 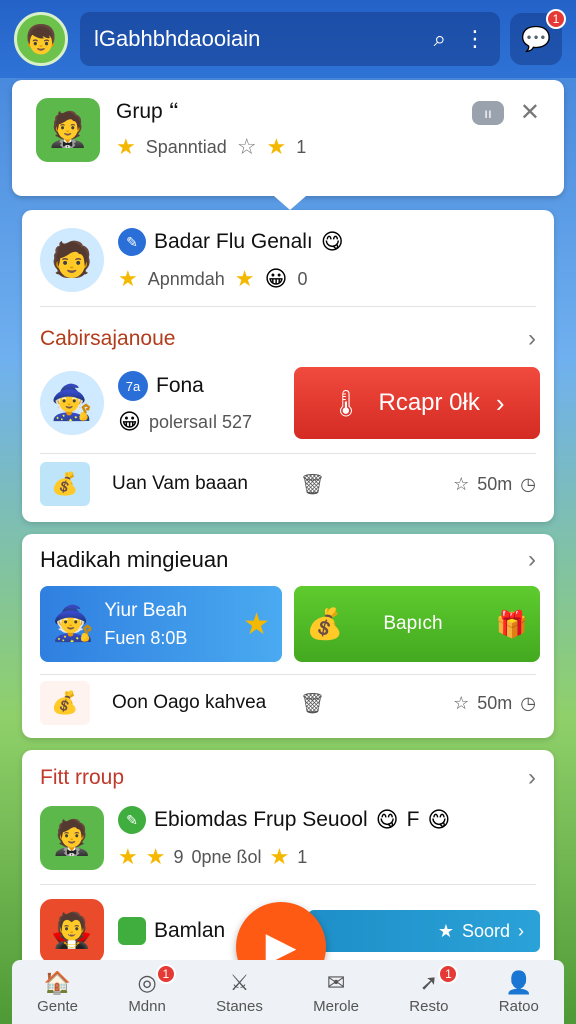 What do you see at coordinates (336, 982) in the screenshot?
I see `nav-icon: ✉` at bounding box center [336, 982].